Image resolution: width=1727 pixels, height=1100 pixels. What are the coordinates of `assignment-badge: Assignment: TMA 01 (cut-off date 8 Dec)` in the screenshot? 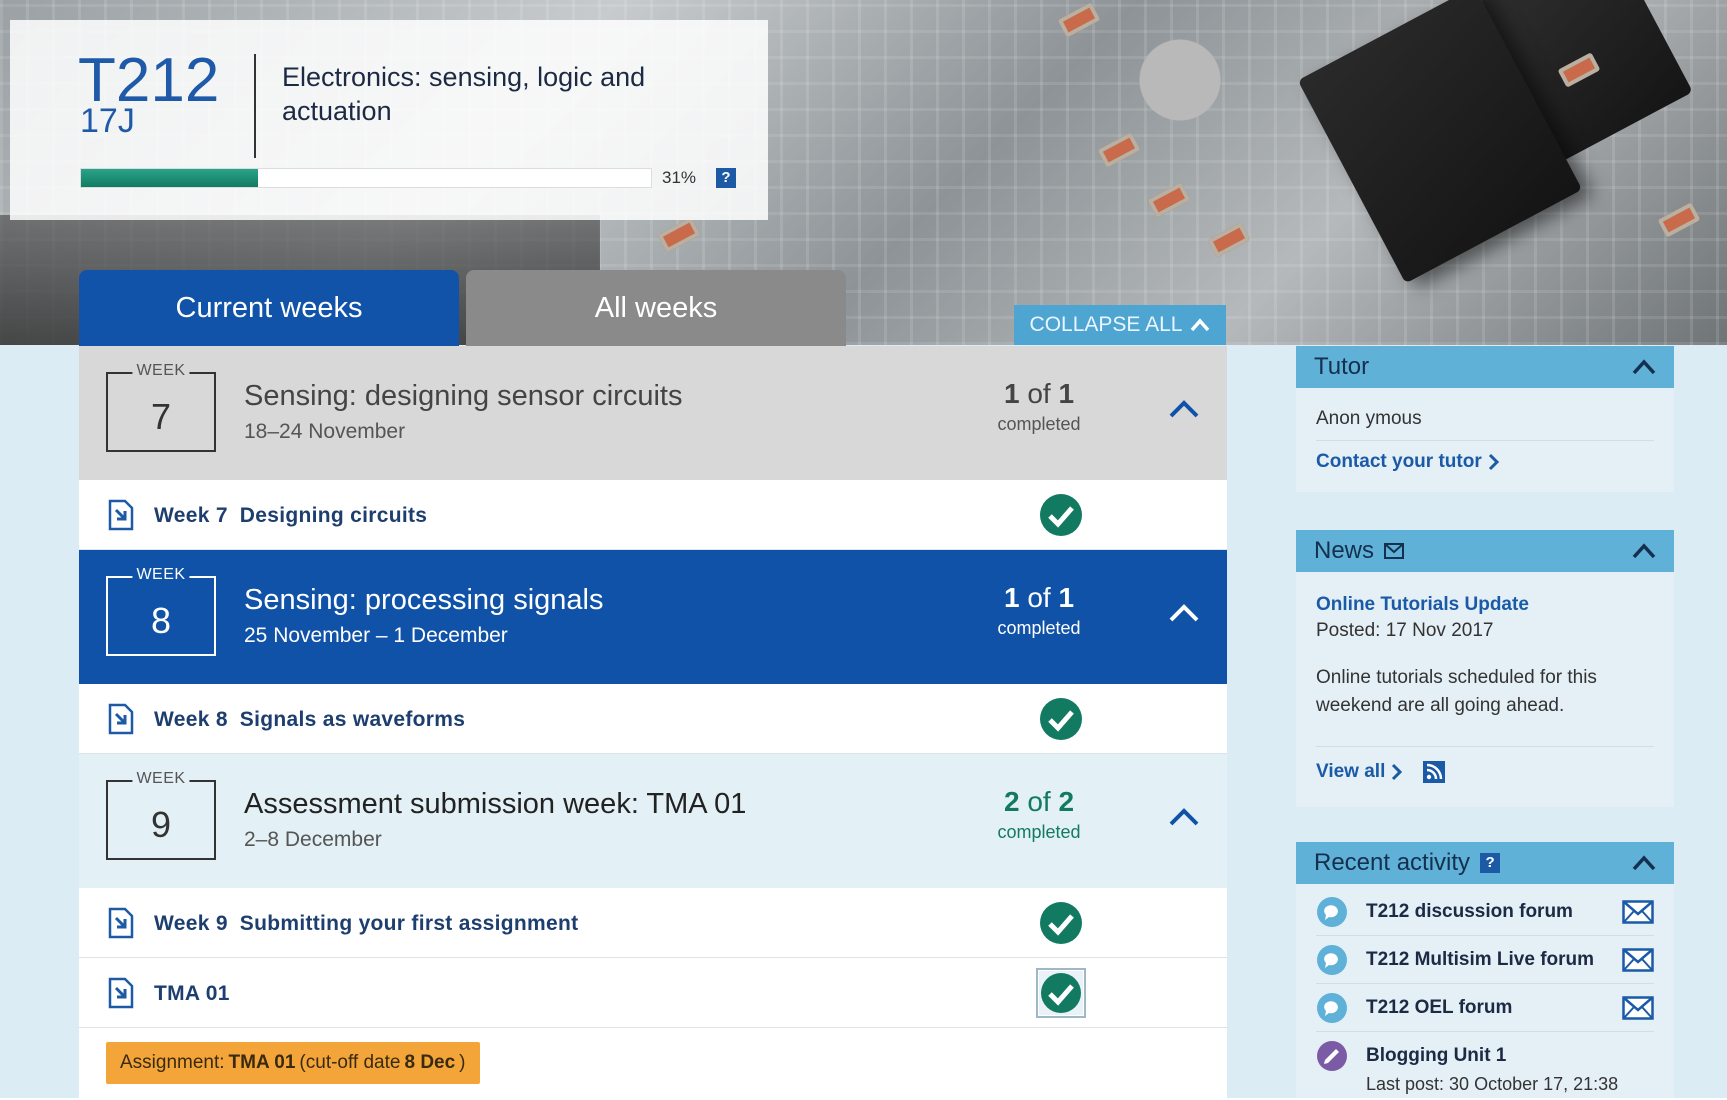 It's located at (293, 1063).